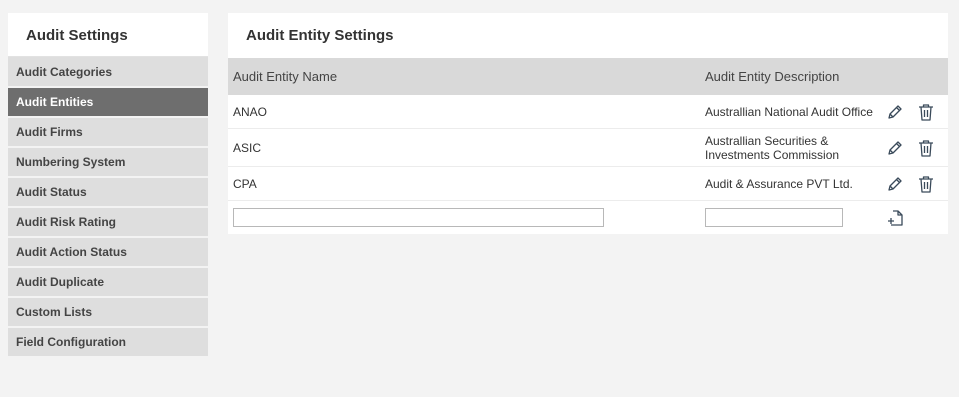 This screenshot has height=397, width=959. I want to click on column-header-actions, so click(914, 76).